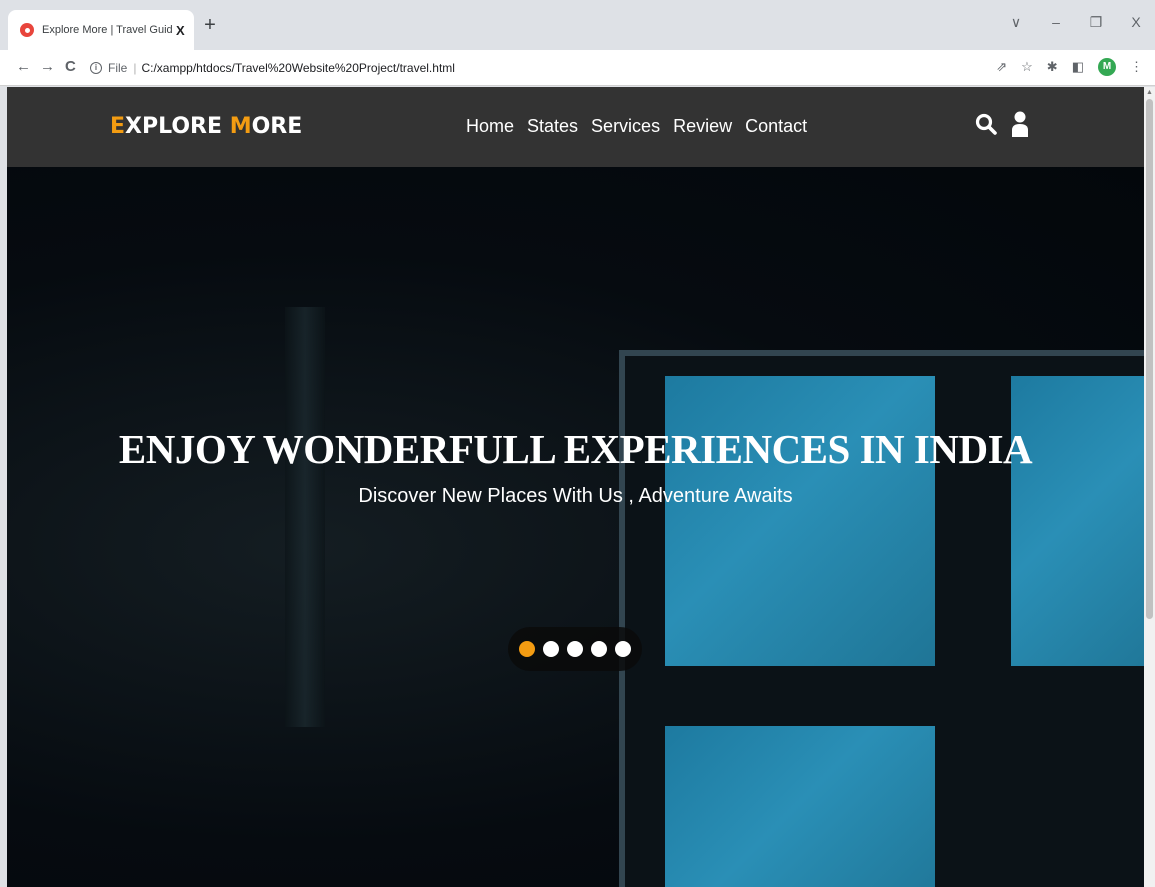 The width and height of the screenshot is (1155, 887). Describe the element at coordinates (27, 30) in the screenshot. I see `favicon-icon` at that location.